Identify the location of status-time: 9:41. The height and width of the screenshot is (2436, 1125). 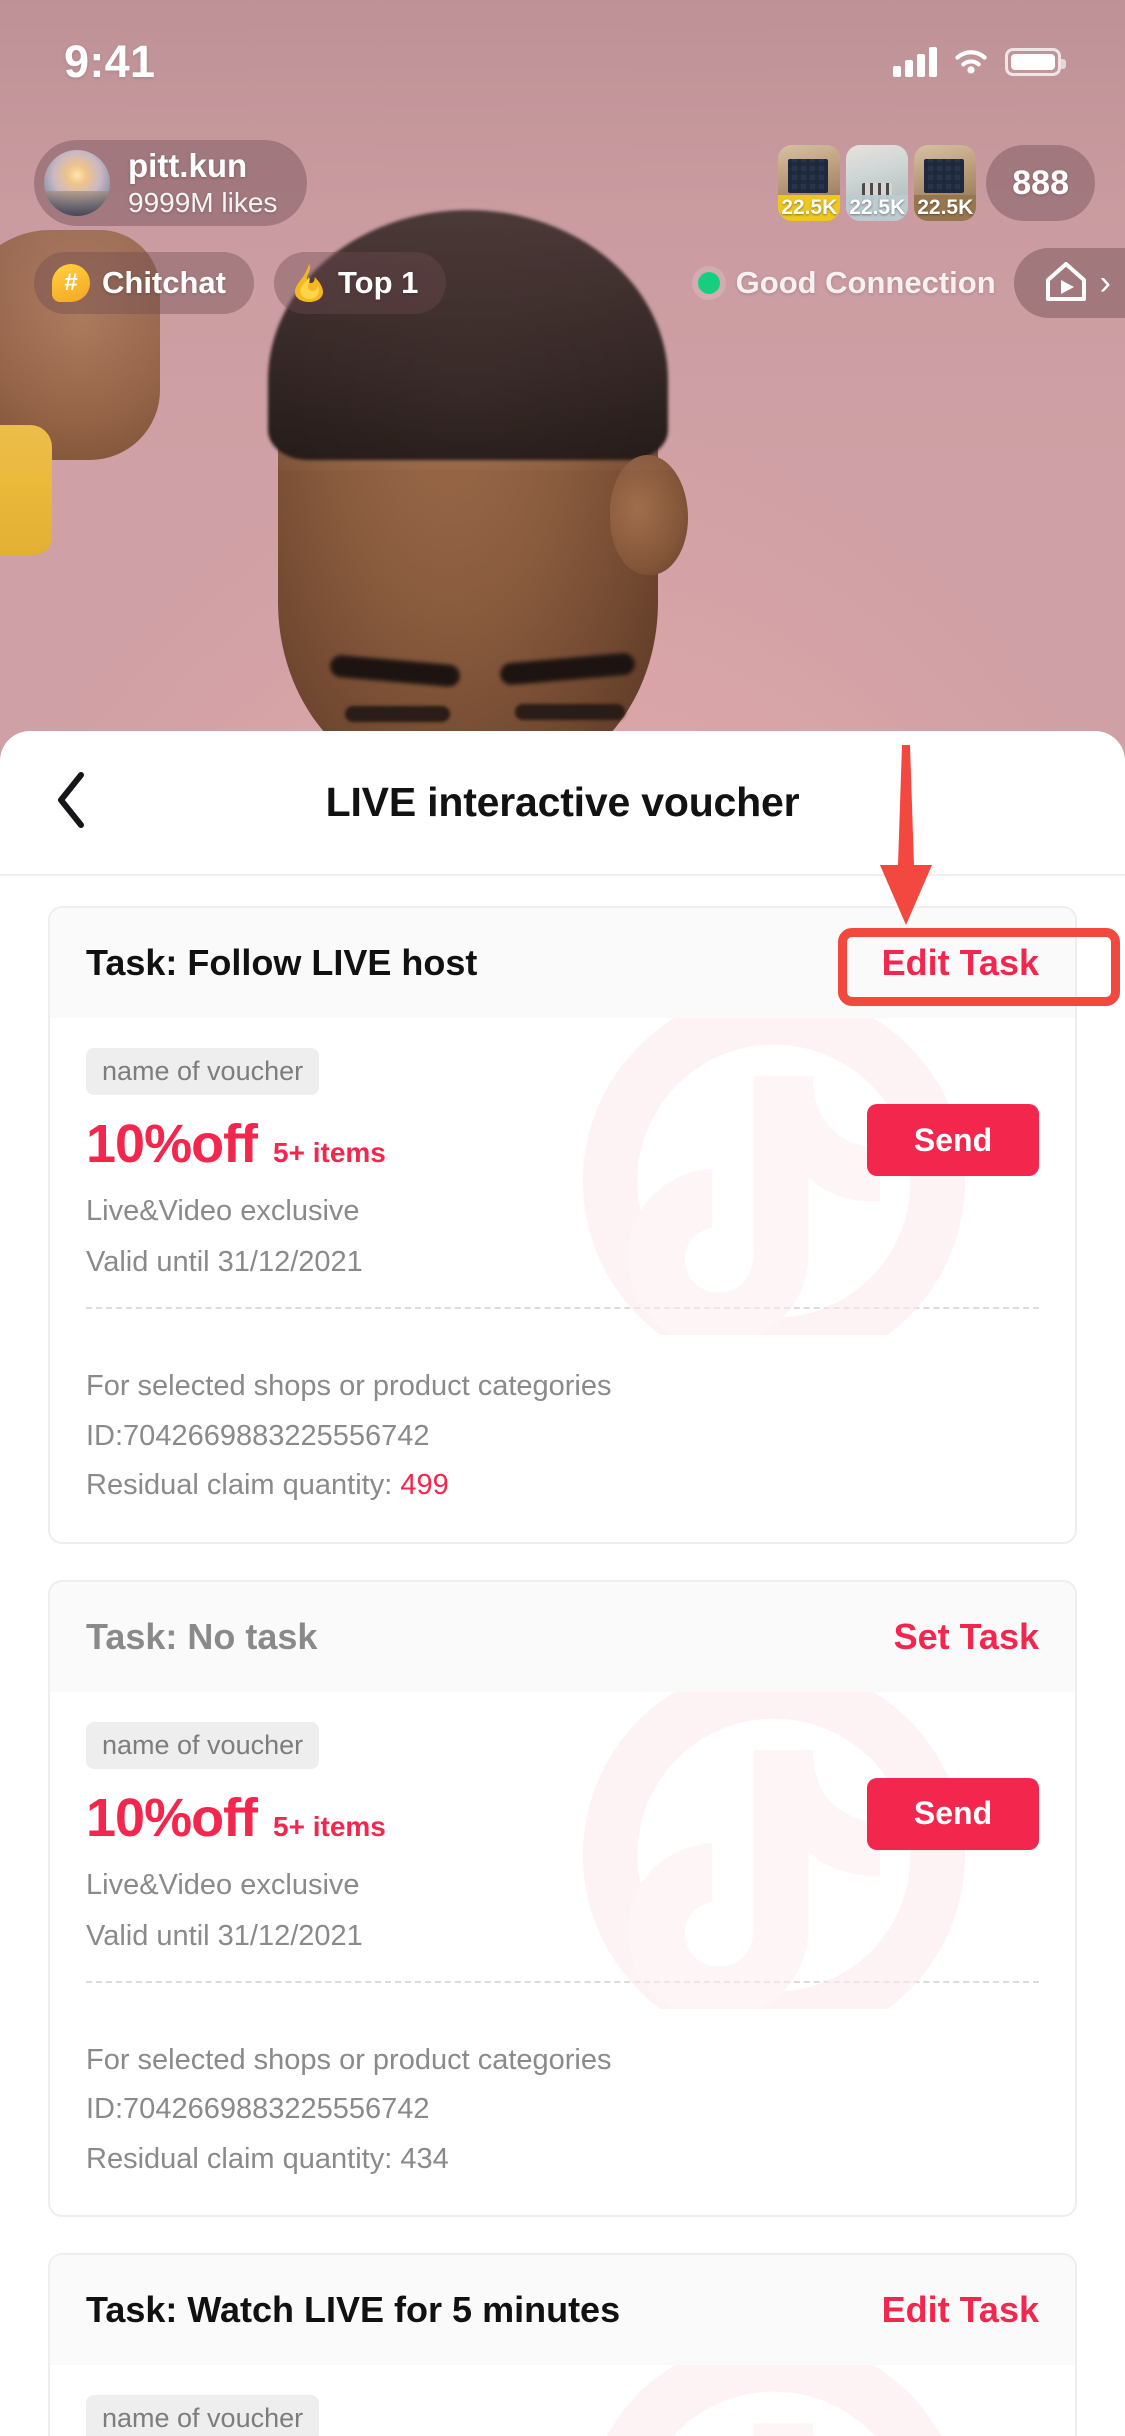
(110, 61).